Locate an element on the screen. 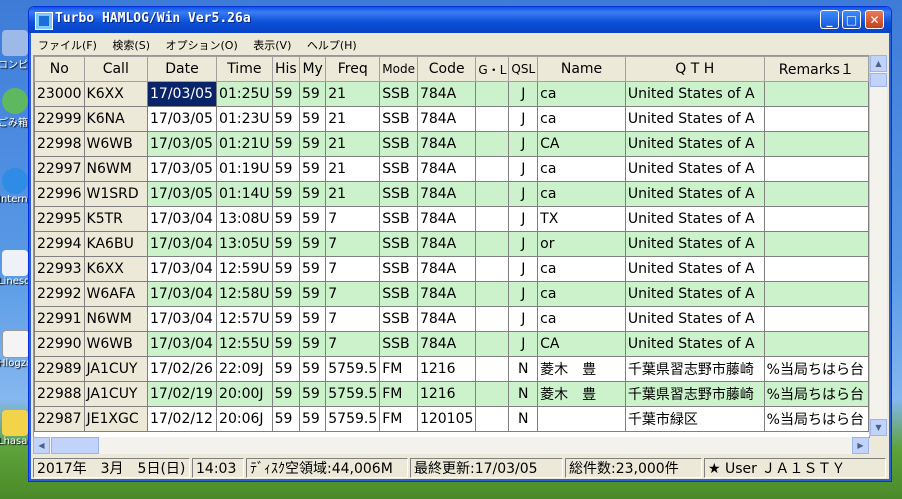  cell-no: 22996 is located at coordinates (59, 194).